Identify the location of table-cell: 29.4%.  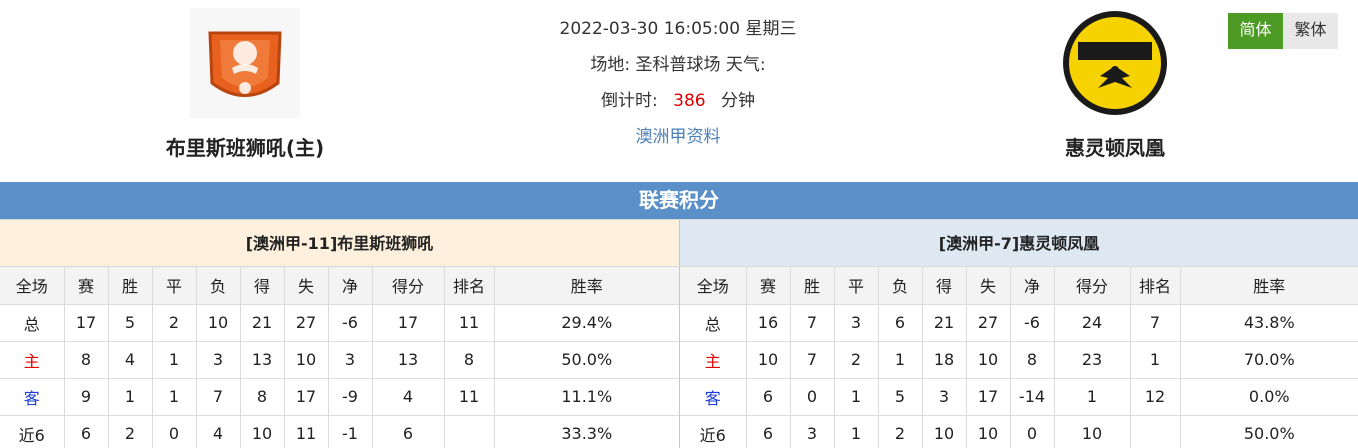
(586, 323).